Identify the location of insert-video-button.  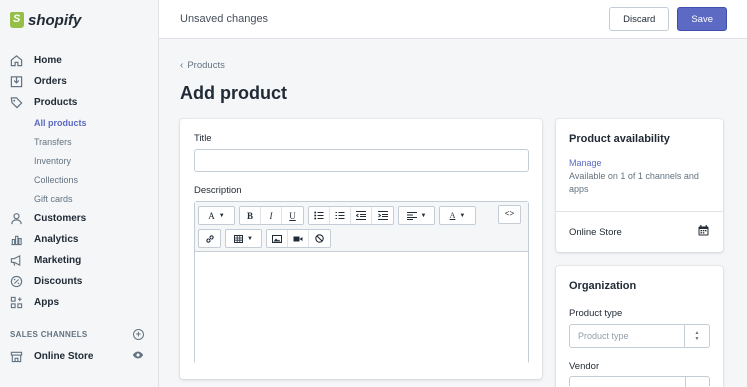
(298, 238).